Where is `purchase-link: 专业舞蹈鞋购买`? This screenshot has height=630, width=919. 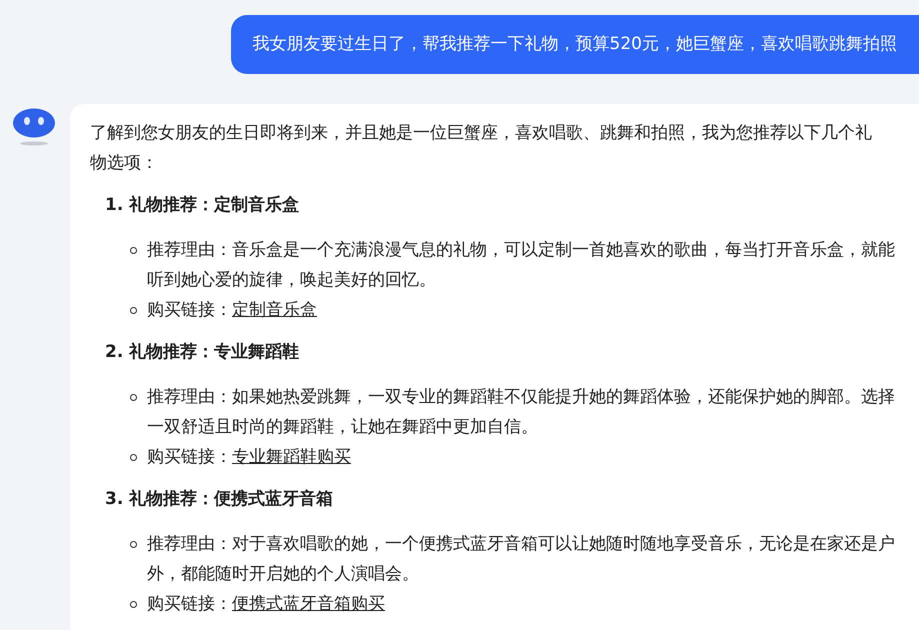 purchase-link: 专业舞蹈鞋购买 is located at coordinates (291, 457).